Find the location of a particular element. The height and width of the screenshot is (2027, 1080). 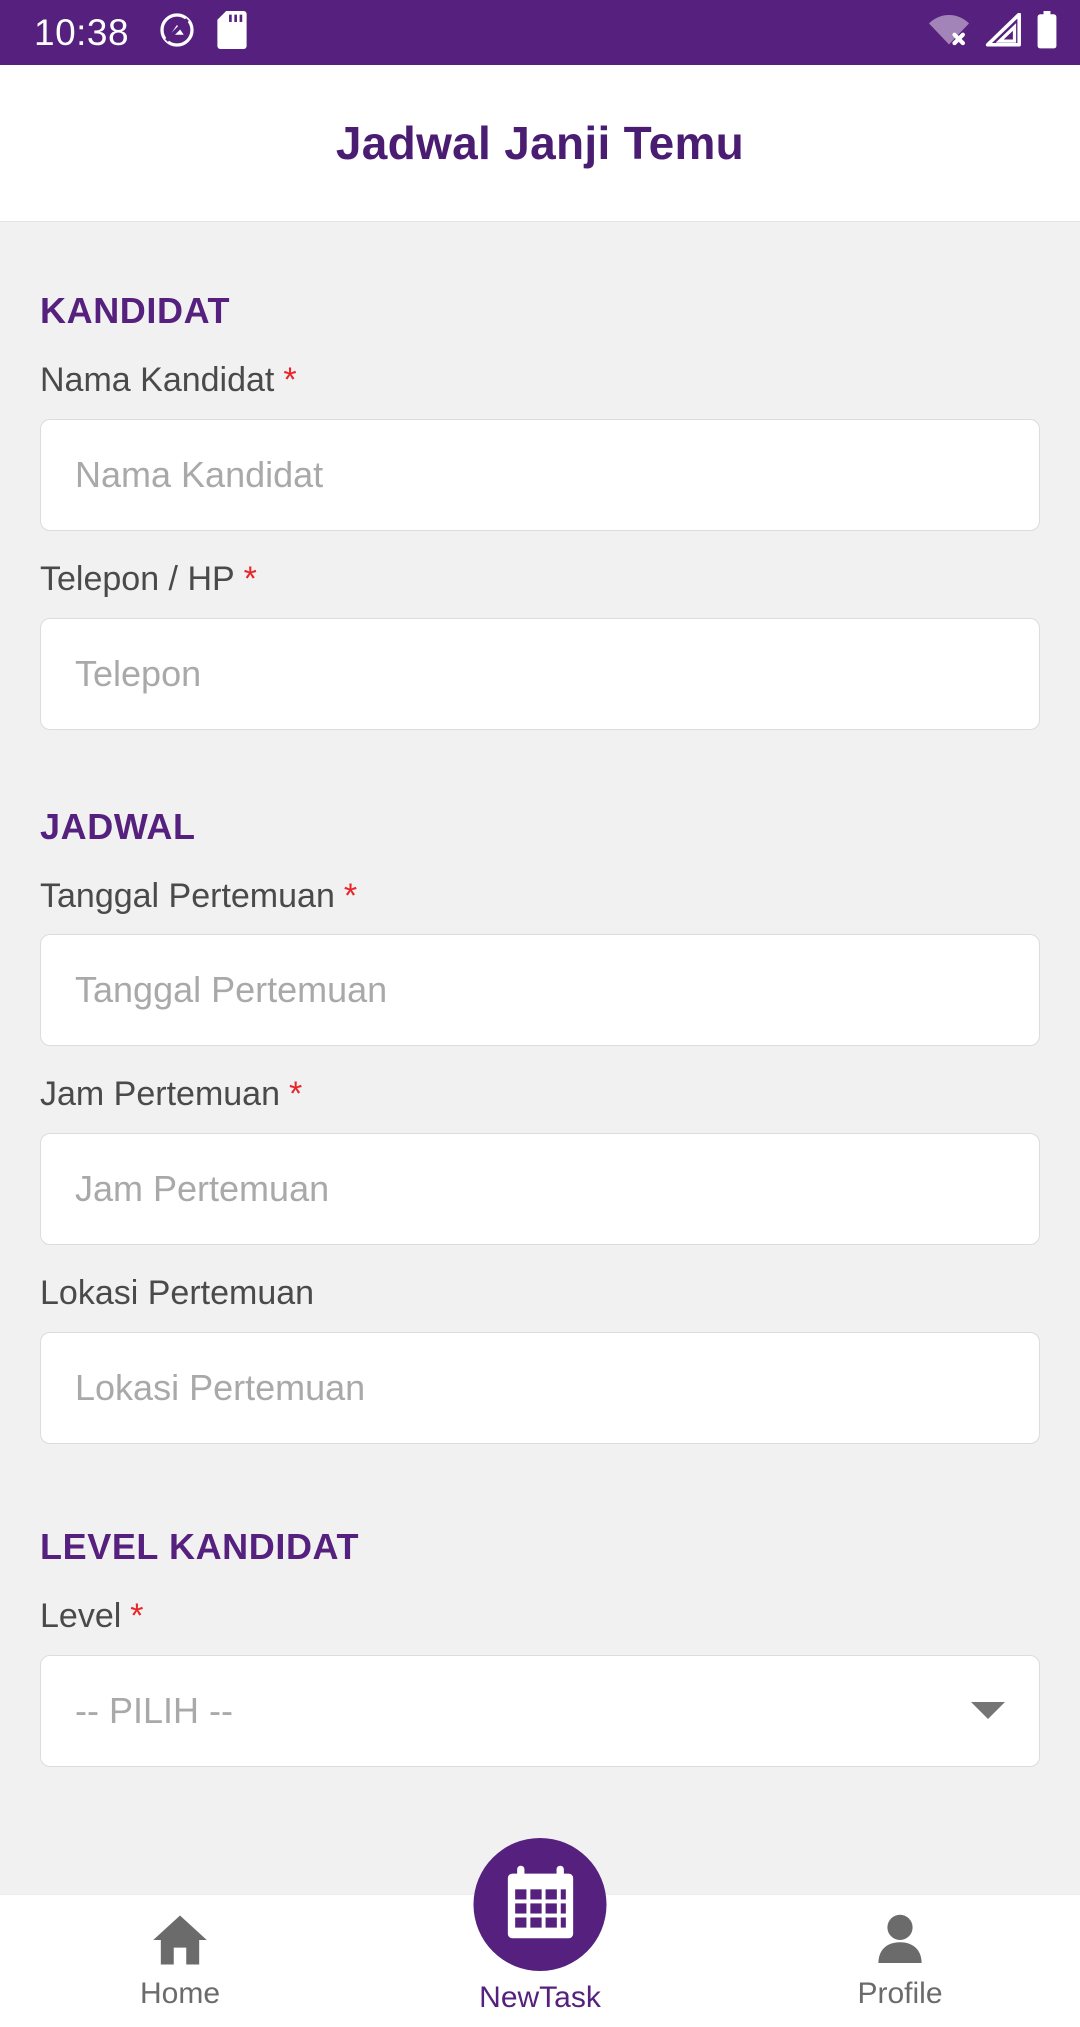

field-label-text: Tanggal Pertemuan is located at coordinates (187, 895).